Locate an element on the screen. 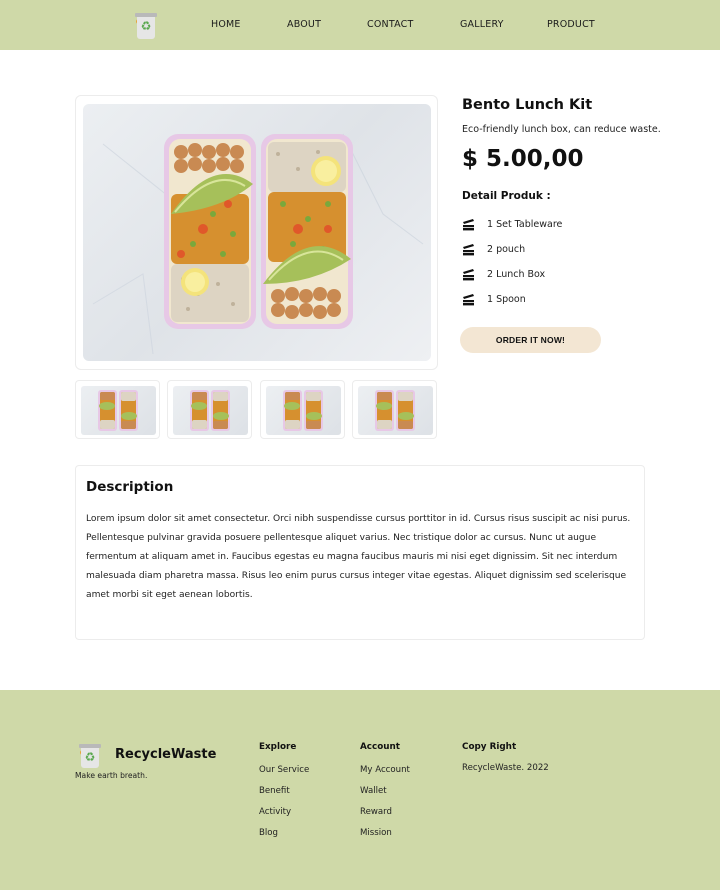 This screenshot has height=890, width=720. footer-link-blog: Blog is located at coordinates (268, 833).